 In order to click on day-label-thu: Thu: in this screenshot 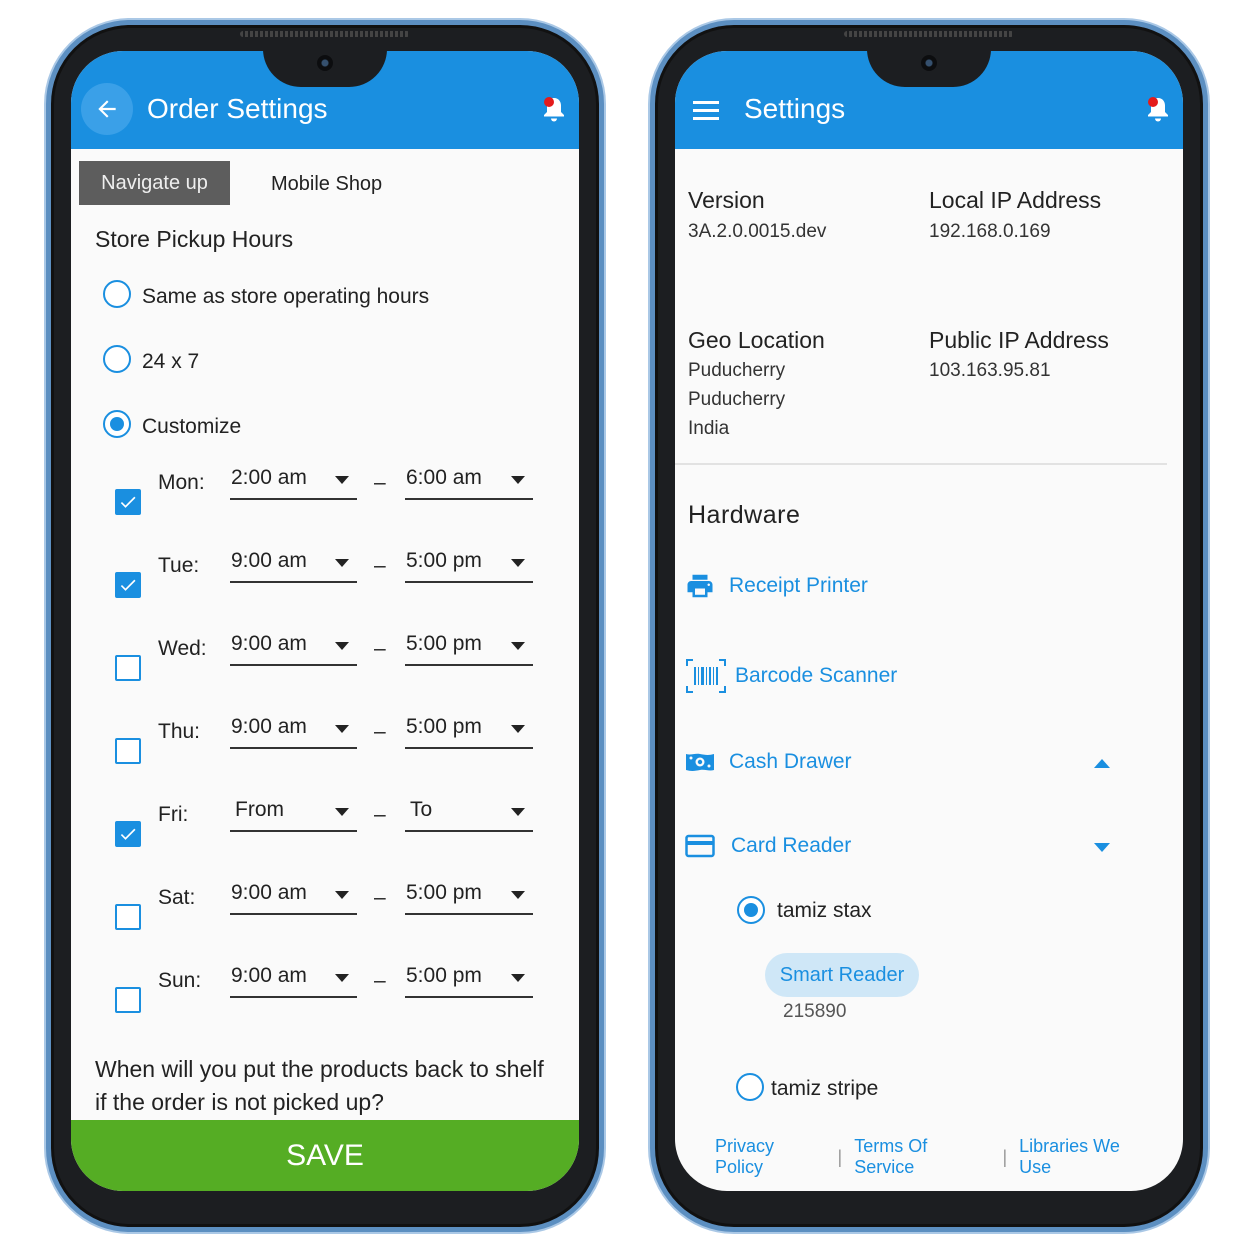, I will do `click(179, 731)`.